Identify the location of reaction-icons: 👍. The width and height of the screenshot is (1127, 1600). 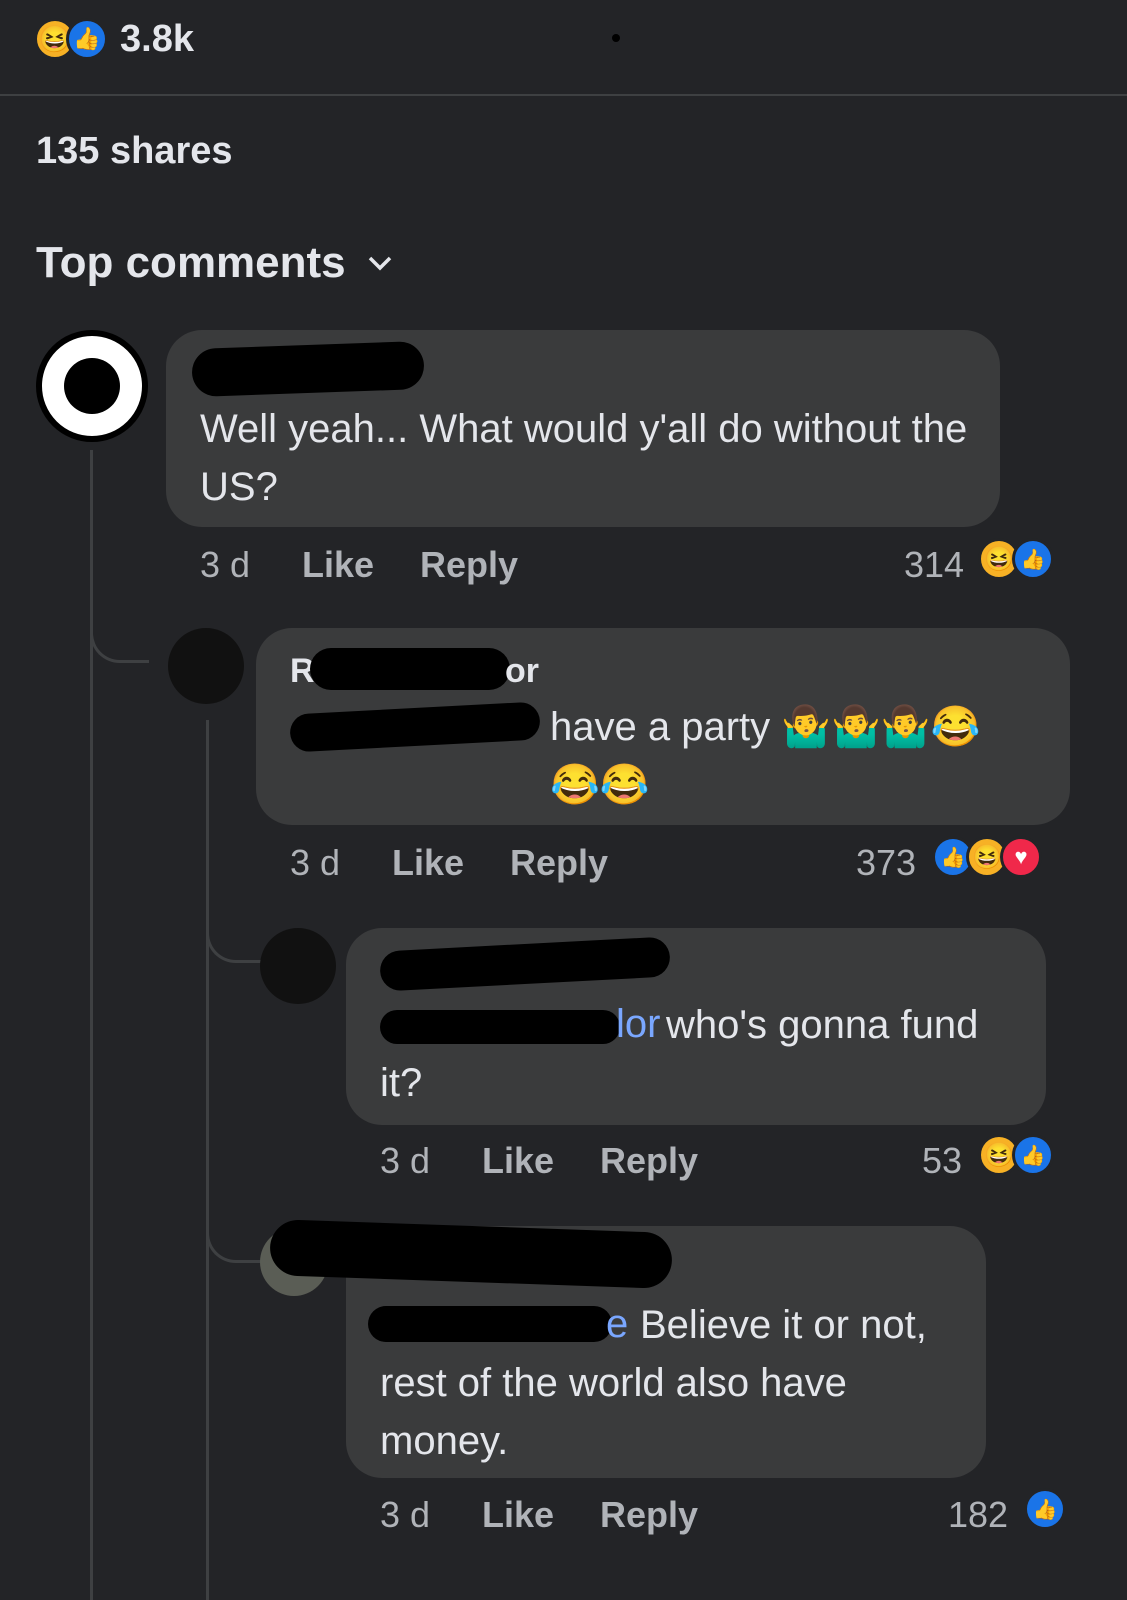
(1045, 1509).